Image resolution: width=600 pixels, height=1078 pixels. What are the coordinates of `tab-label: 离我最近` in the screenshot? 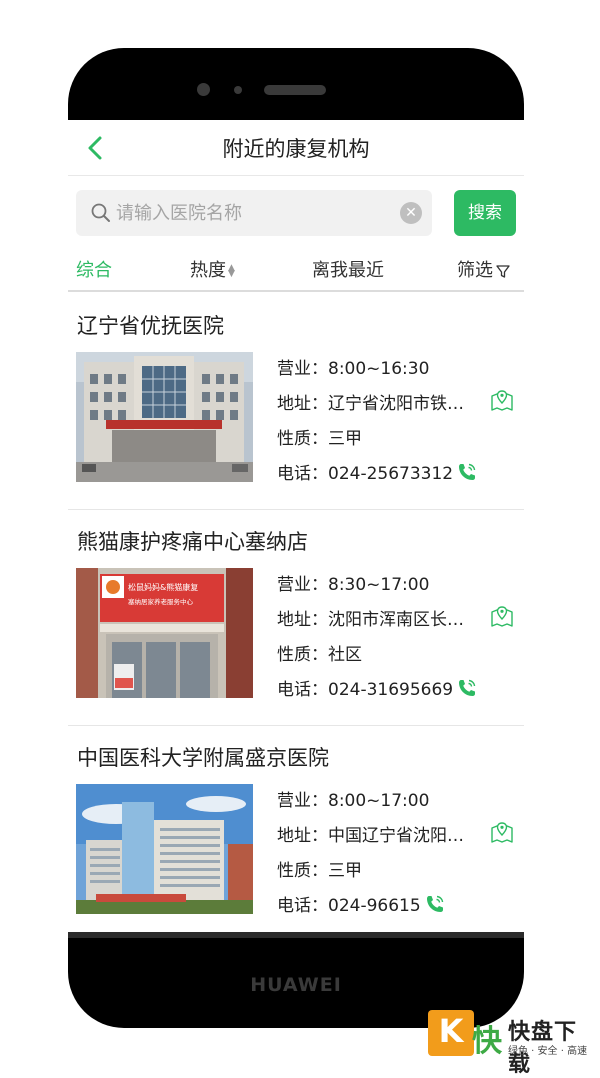 It's located at (348, 270).